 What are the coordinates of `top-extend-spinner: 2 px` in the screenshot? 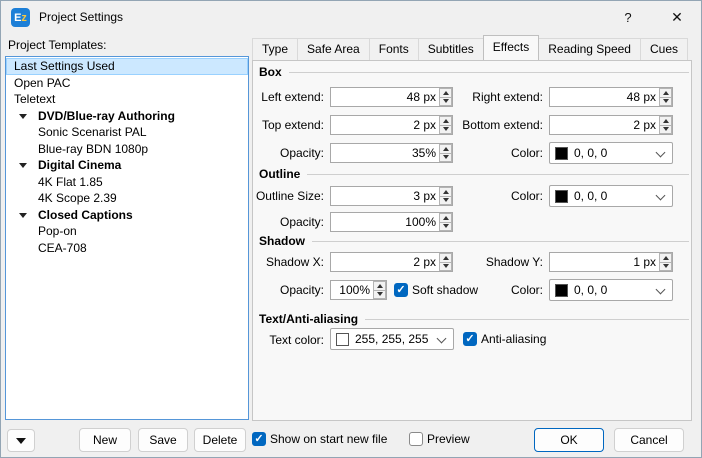 It's located at (391, 125).